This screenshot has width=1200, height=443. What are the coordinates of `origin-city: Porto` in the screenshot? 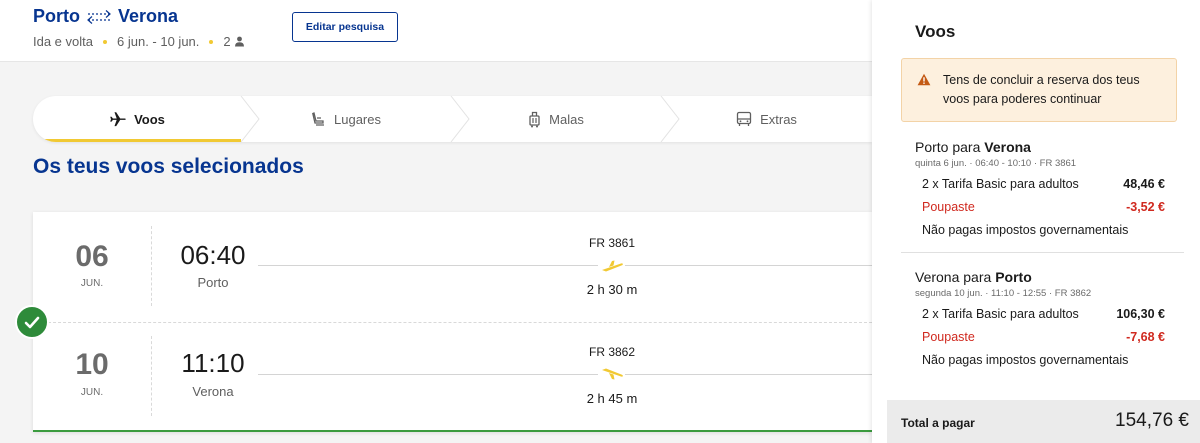 It's located at (56, 16).